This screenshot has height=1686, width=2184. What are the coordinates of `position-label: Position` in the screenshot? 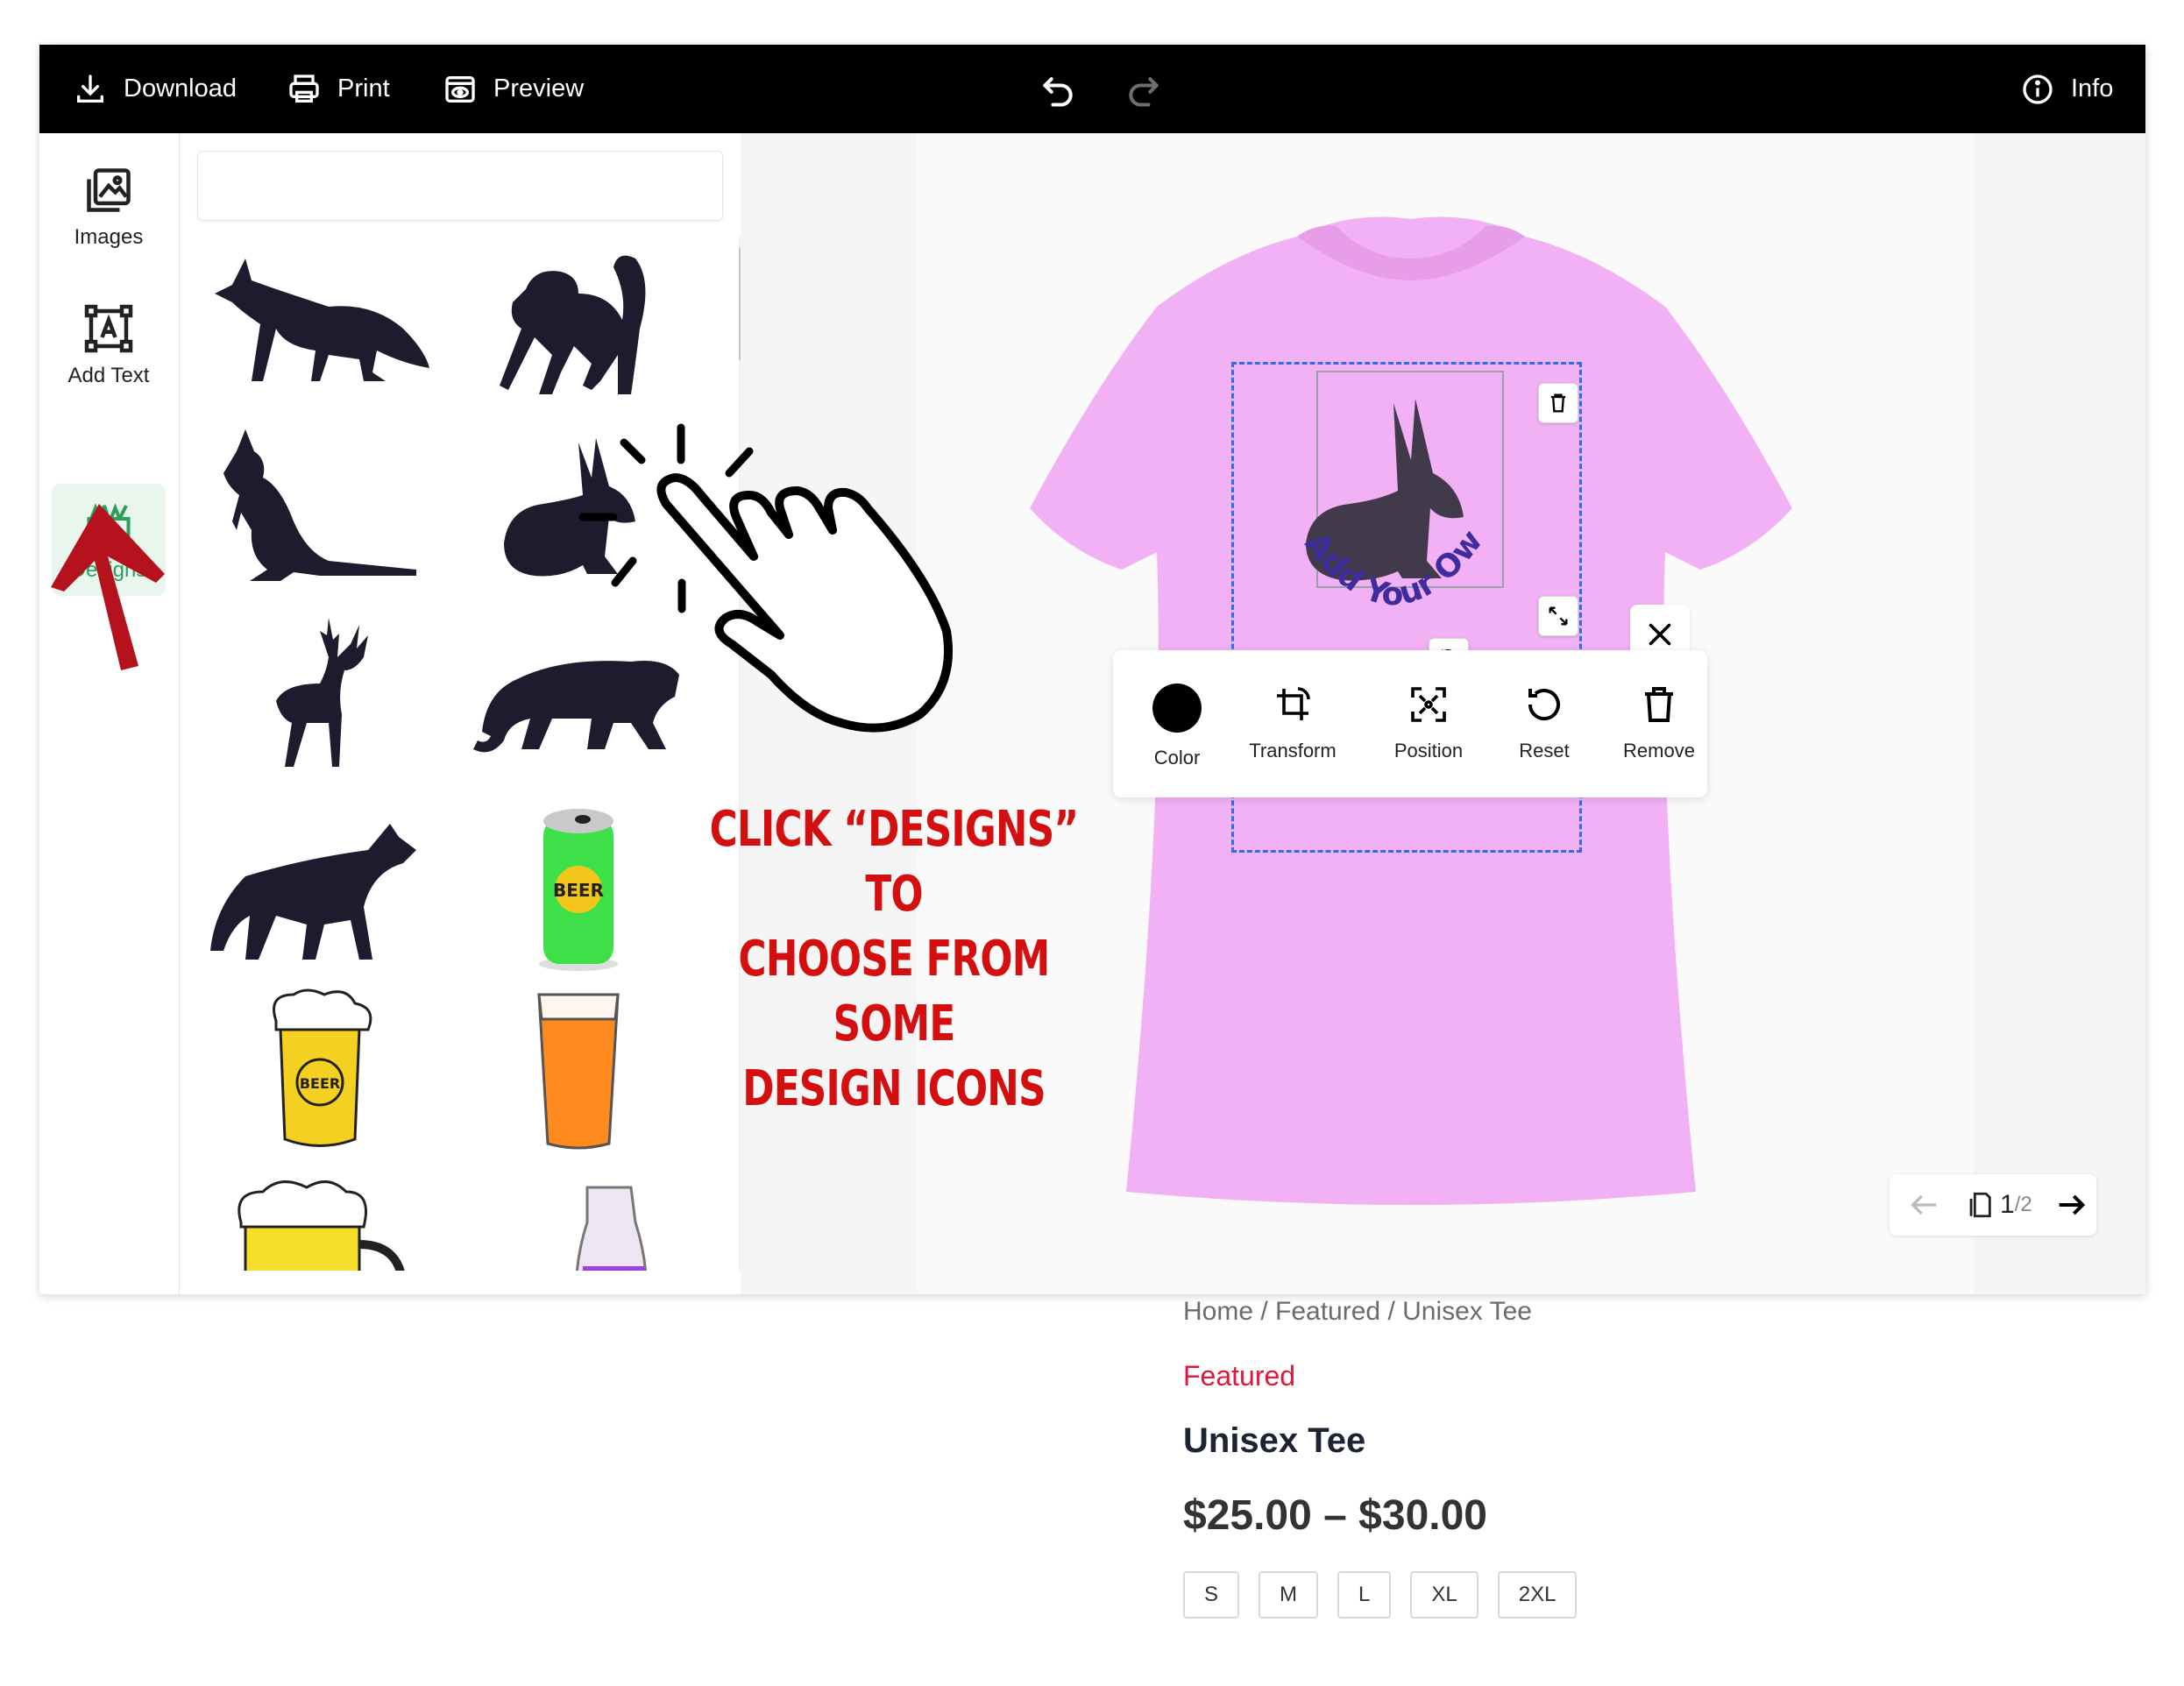 It's located at (1428, 751).